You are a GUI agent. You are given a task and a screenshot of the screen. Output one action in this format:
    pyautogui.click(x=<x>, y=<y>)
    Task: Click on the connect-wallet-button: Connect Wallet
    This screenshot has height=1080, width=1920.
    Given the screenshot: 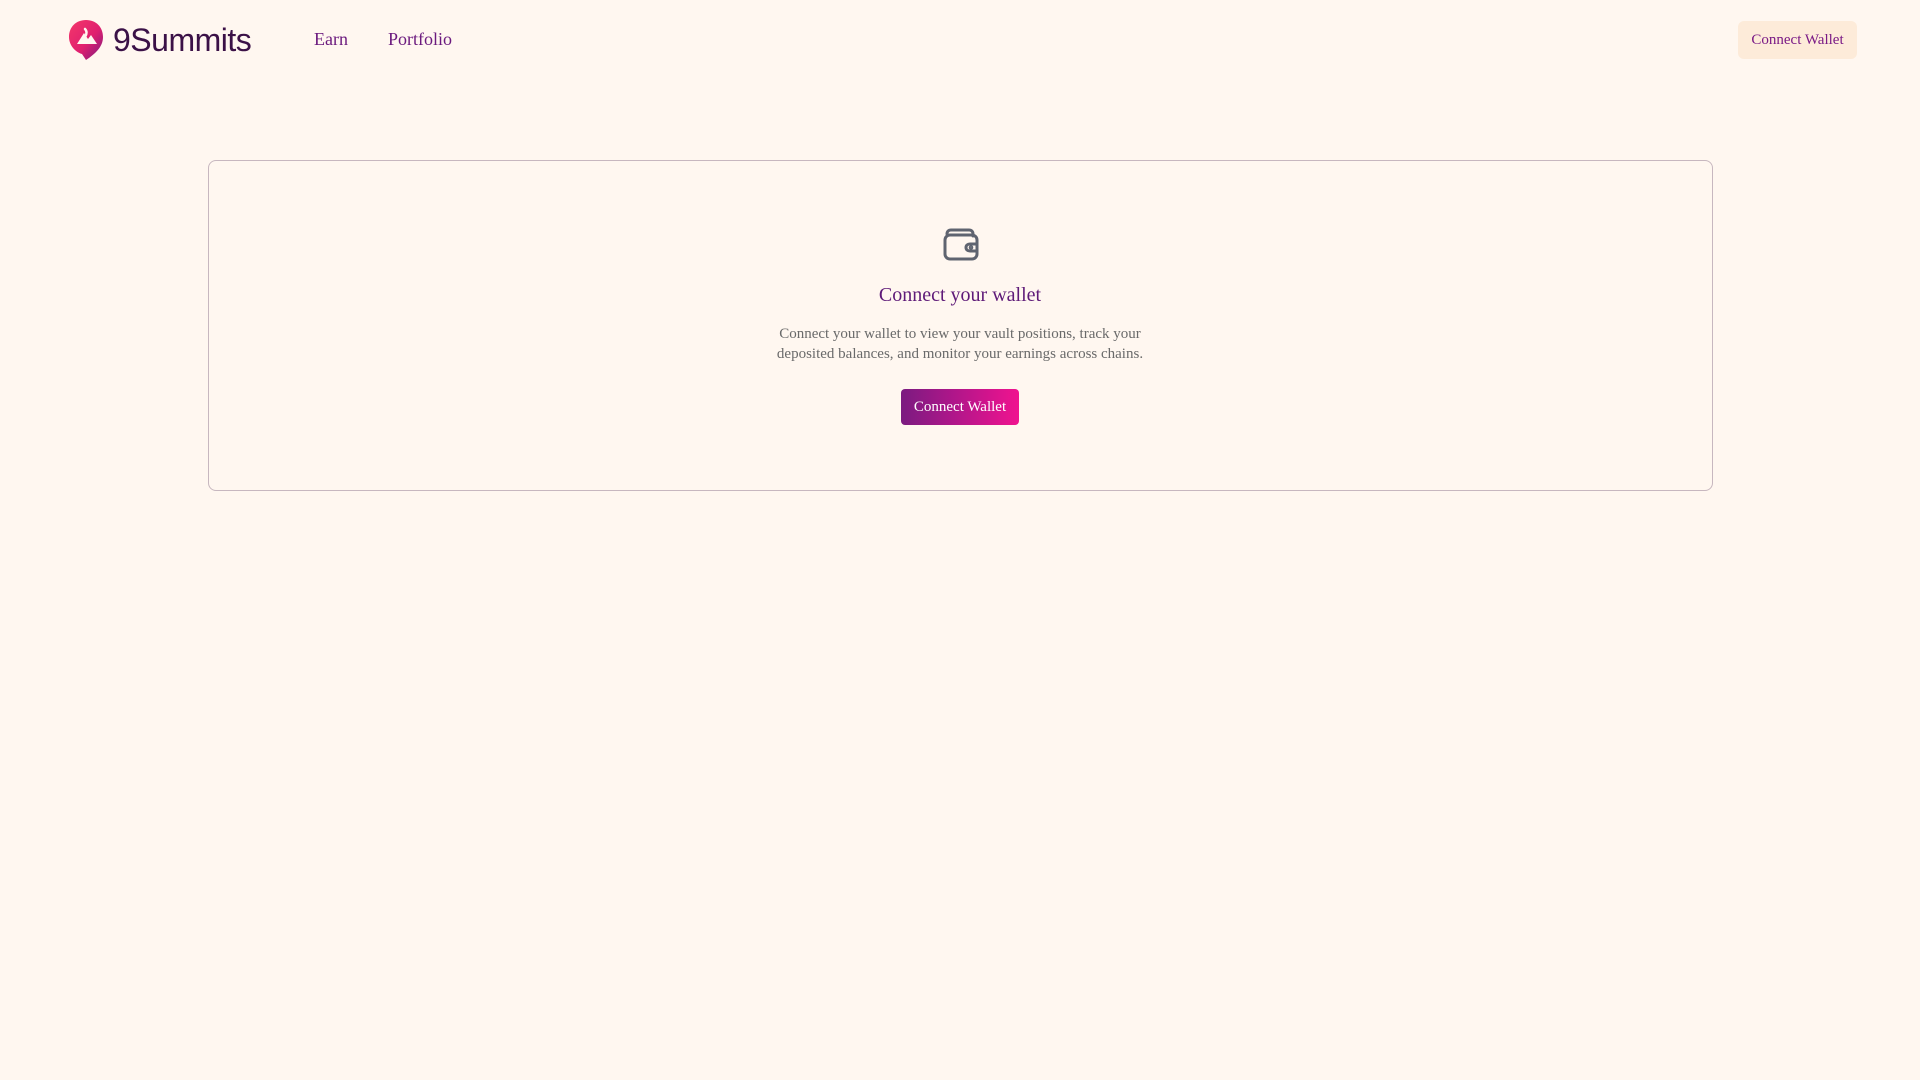 What is the action you would take?
    pyautogui.click(x=960, y=407)
    